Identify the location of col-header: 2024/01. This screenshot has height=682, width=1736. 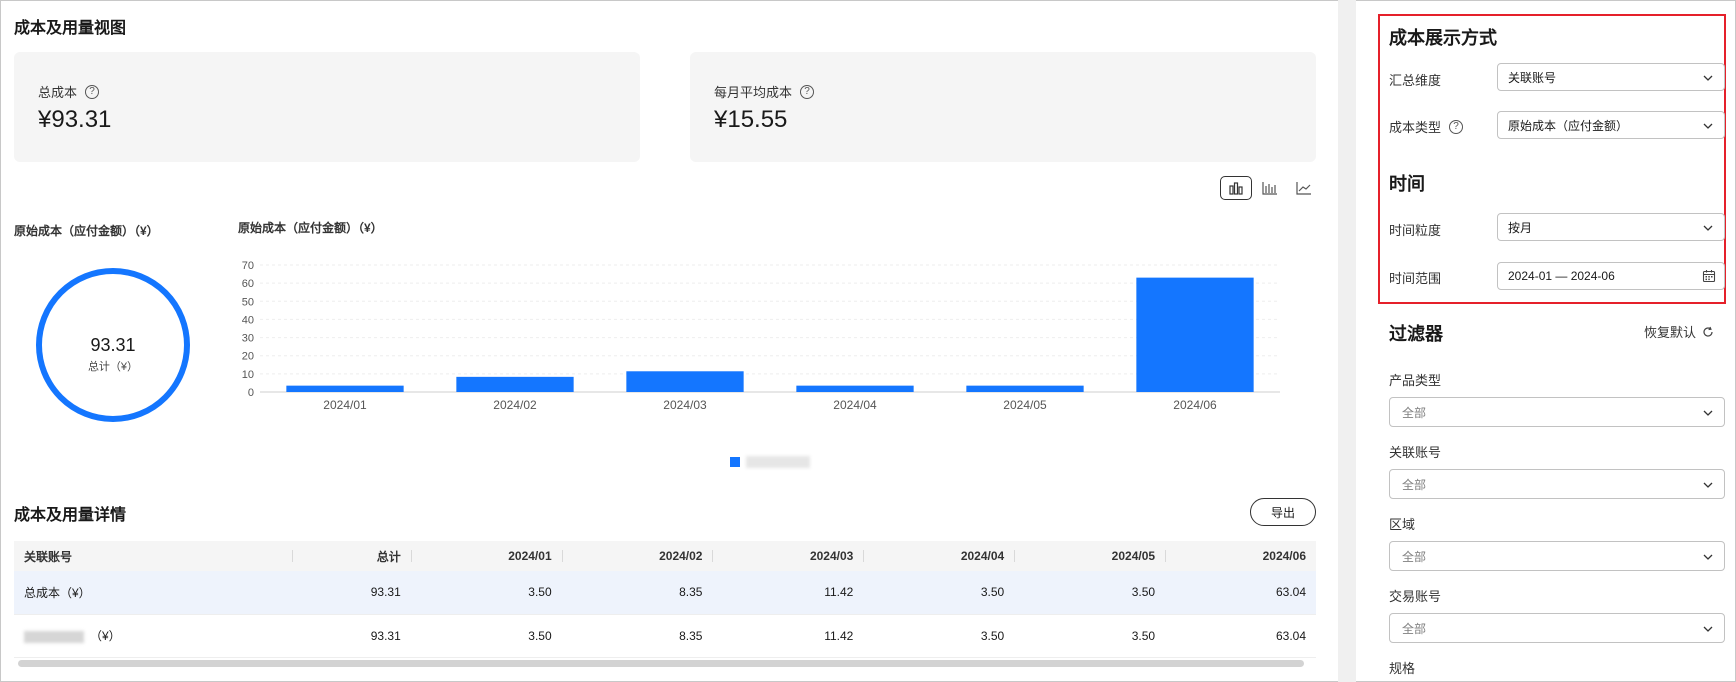
(486, 556).